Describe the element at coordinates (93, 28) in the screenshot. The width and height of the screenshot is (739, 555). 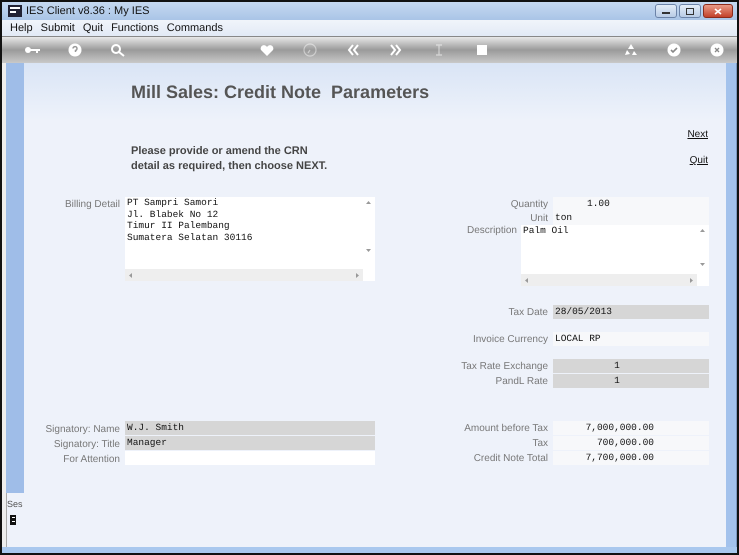
I see `menu-item: Quit` at that location.